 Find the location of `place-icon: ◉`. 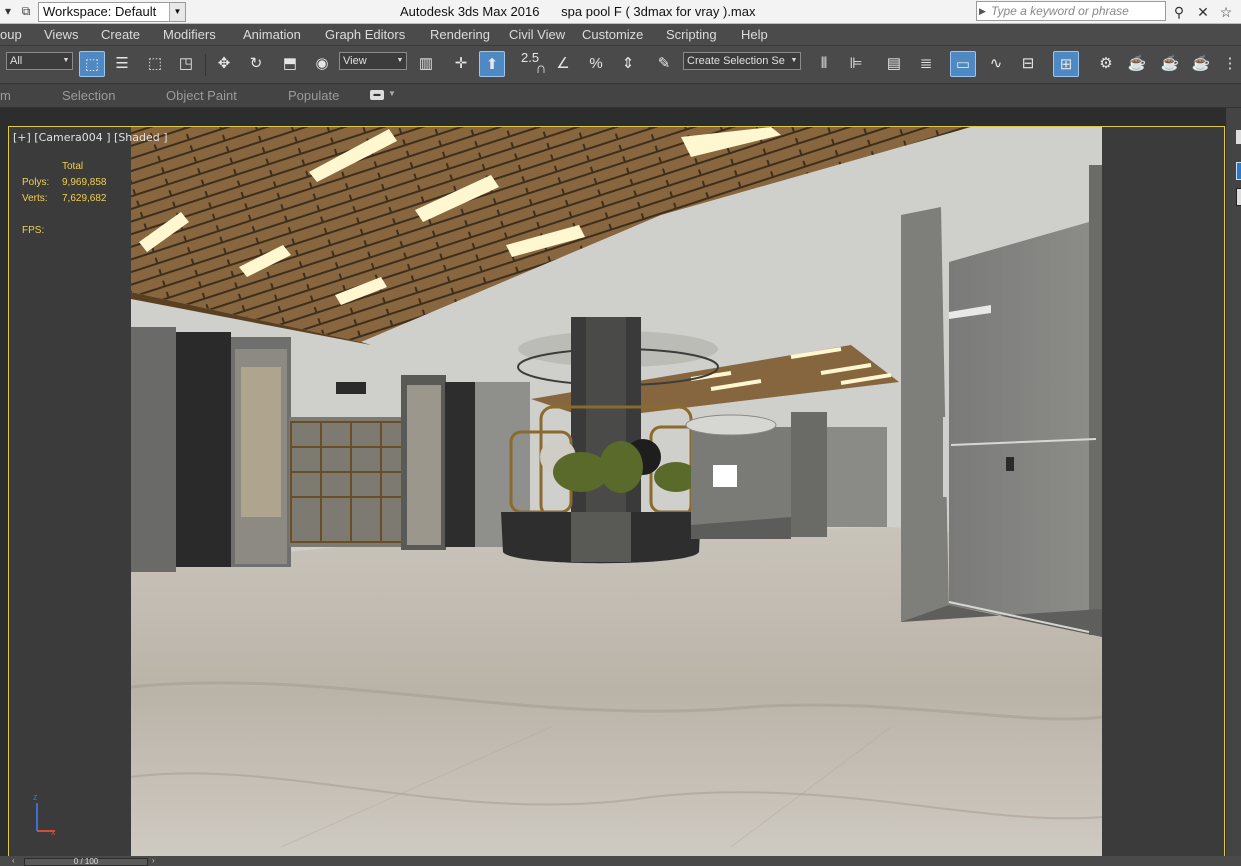

place-icon: ◉ is located at coordinates (322, 64).